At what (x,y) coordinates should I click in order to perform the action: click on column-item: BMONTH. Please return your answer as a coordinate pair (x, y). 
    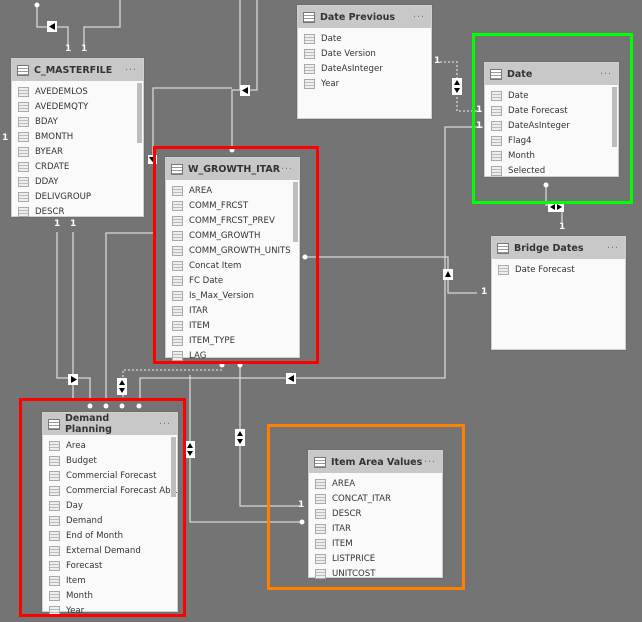
    Looking at the image, I should click on (77, 136).